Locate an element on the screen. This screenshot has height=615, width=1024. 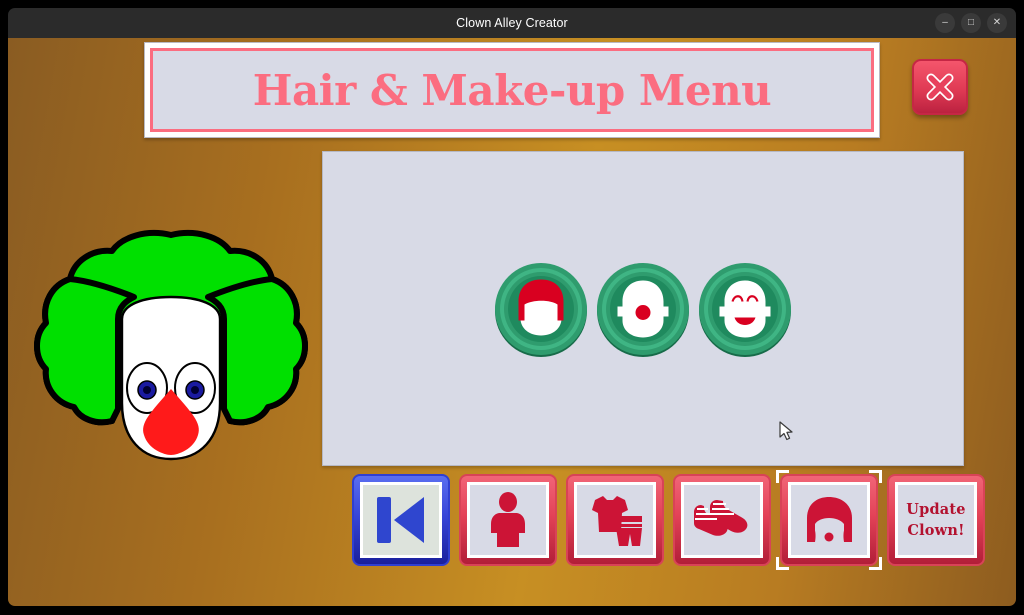
clown-preview is located at coordinates (171, 353).